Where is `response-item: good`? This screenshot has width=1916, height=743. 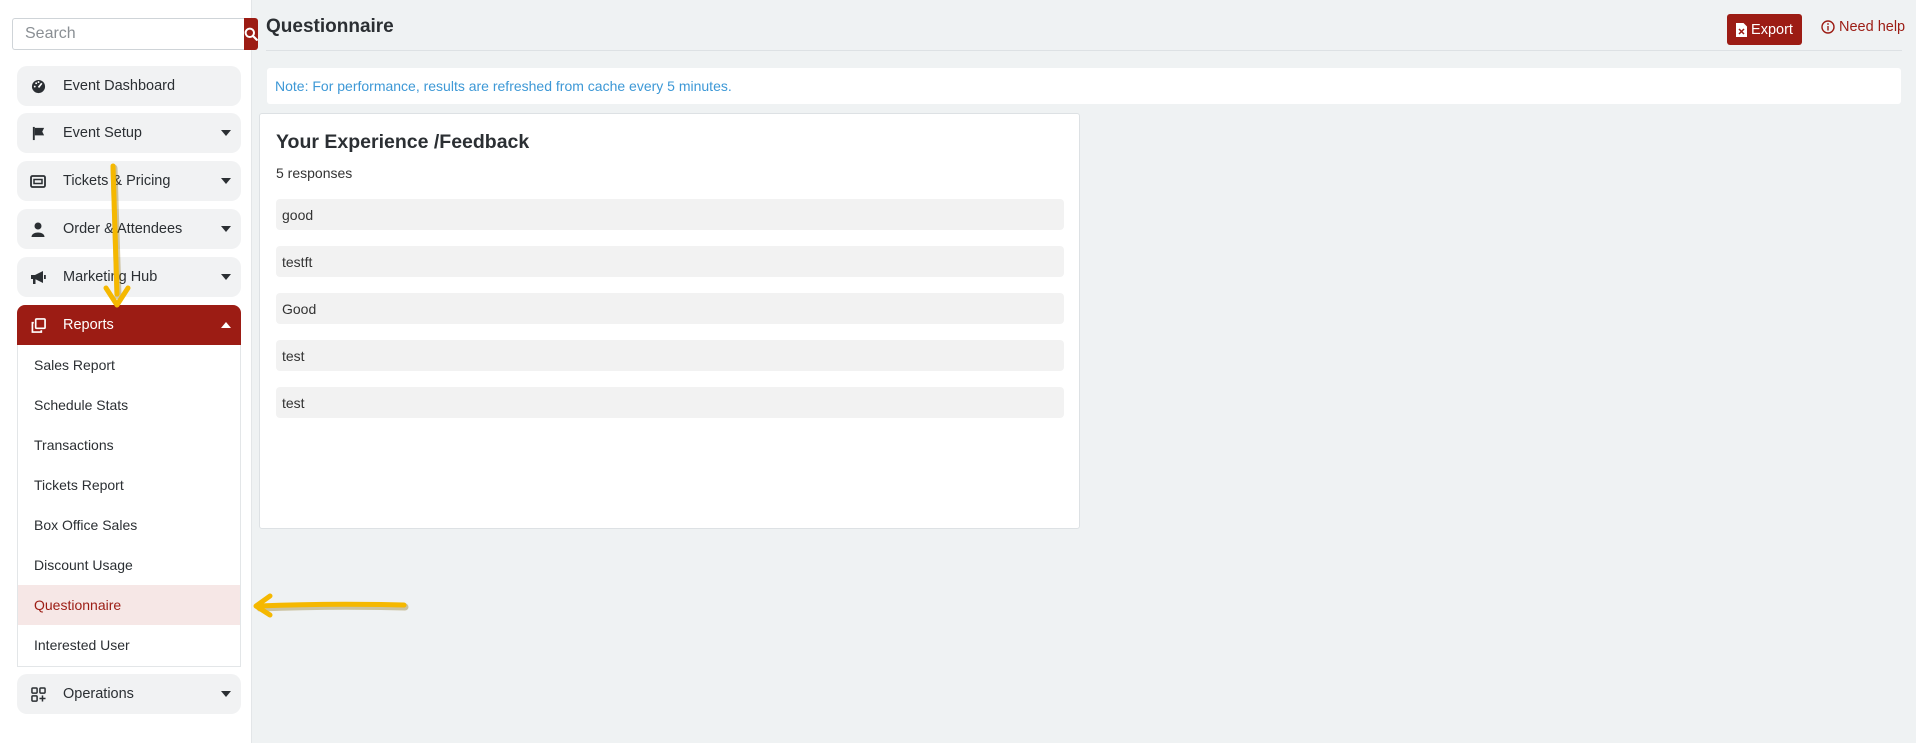
response-item: good is located at coordinates (670, 214).